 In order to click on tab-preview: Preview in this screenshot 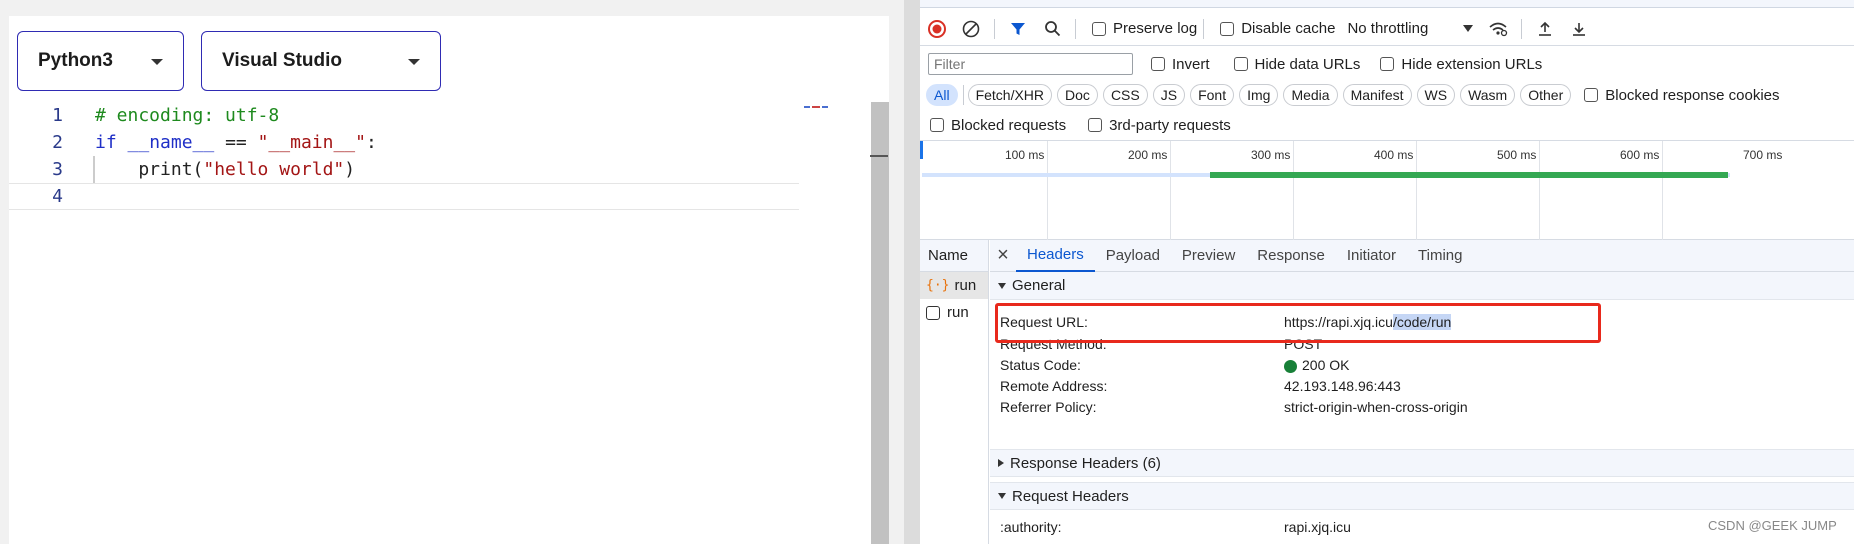, I will do `click(1208, 256)`.